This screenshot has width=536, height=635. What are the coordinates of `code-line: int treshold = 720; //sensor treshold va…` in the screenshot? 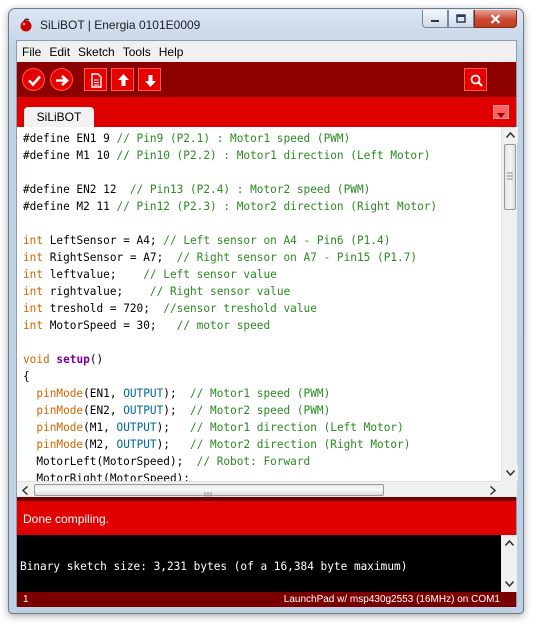 It's located at (262, 308).